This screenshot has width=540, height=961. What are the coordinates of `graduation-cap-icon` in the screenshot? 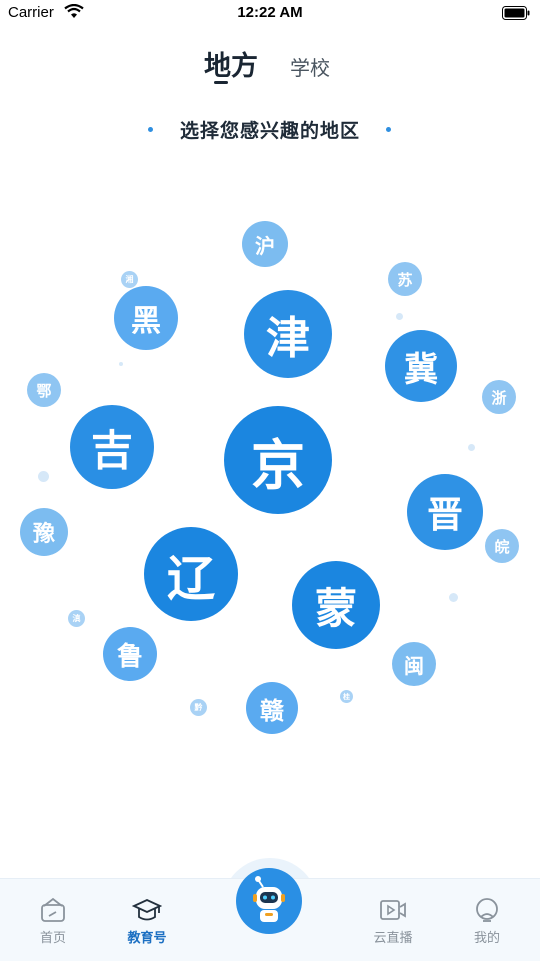 It's located at (147, 910).